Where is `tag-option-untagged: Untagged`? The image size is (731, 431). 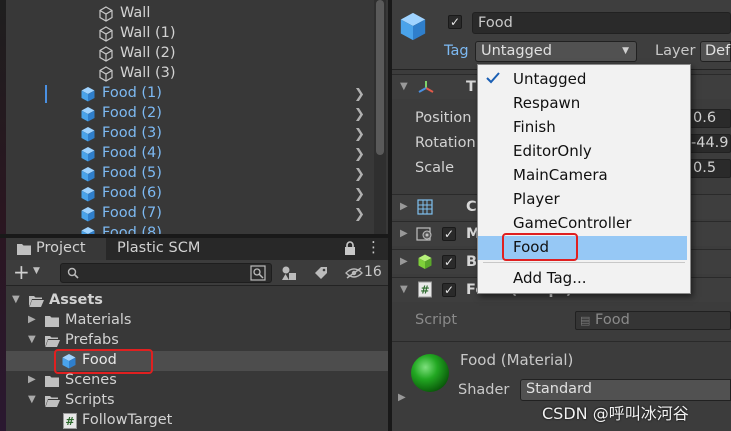 tag-option-untagged: Untagged is located at coordinates (583, 79).